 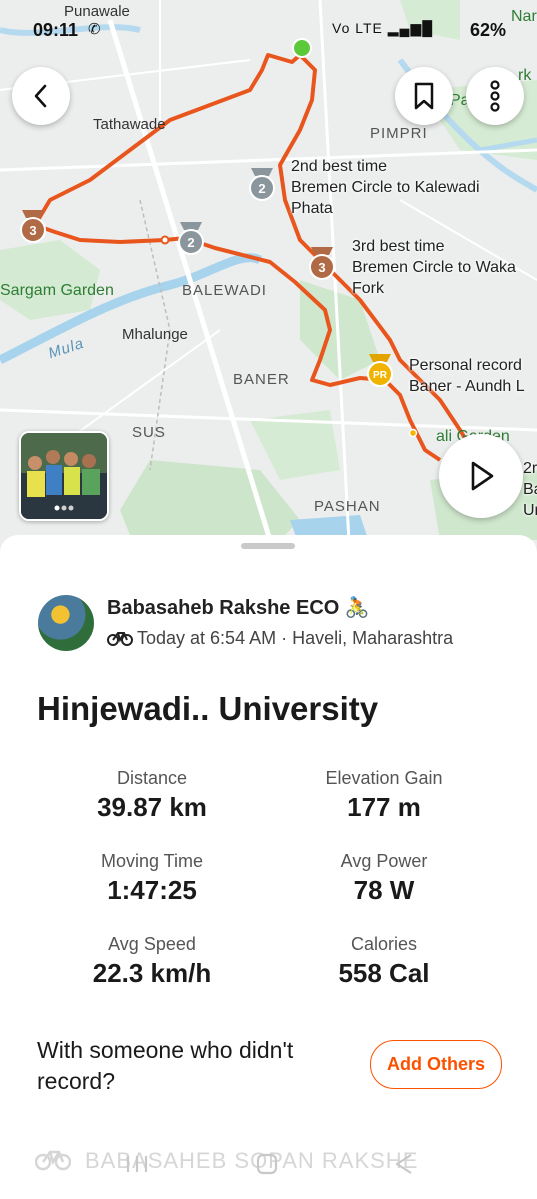 What do you see at coordinates (403, 1164) in the screenshot?
I see `back-nav-icon` at bounding box center [403, 1164].